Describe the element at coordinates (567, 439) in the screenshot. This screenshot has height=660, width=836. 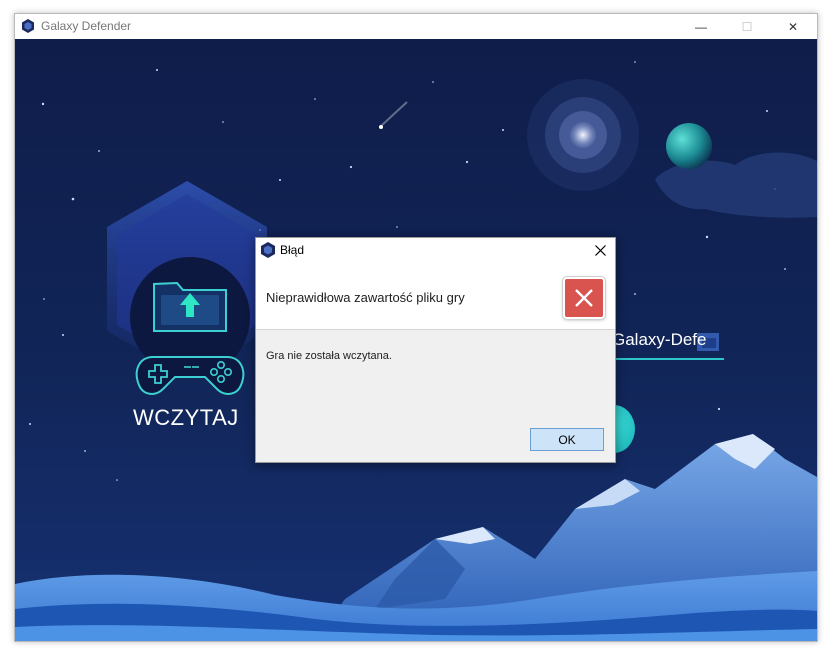
I see `ok-button: OK` at that location.